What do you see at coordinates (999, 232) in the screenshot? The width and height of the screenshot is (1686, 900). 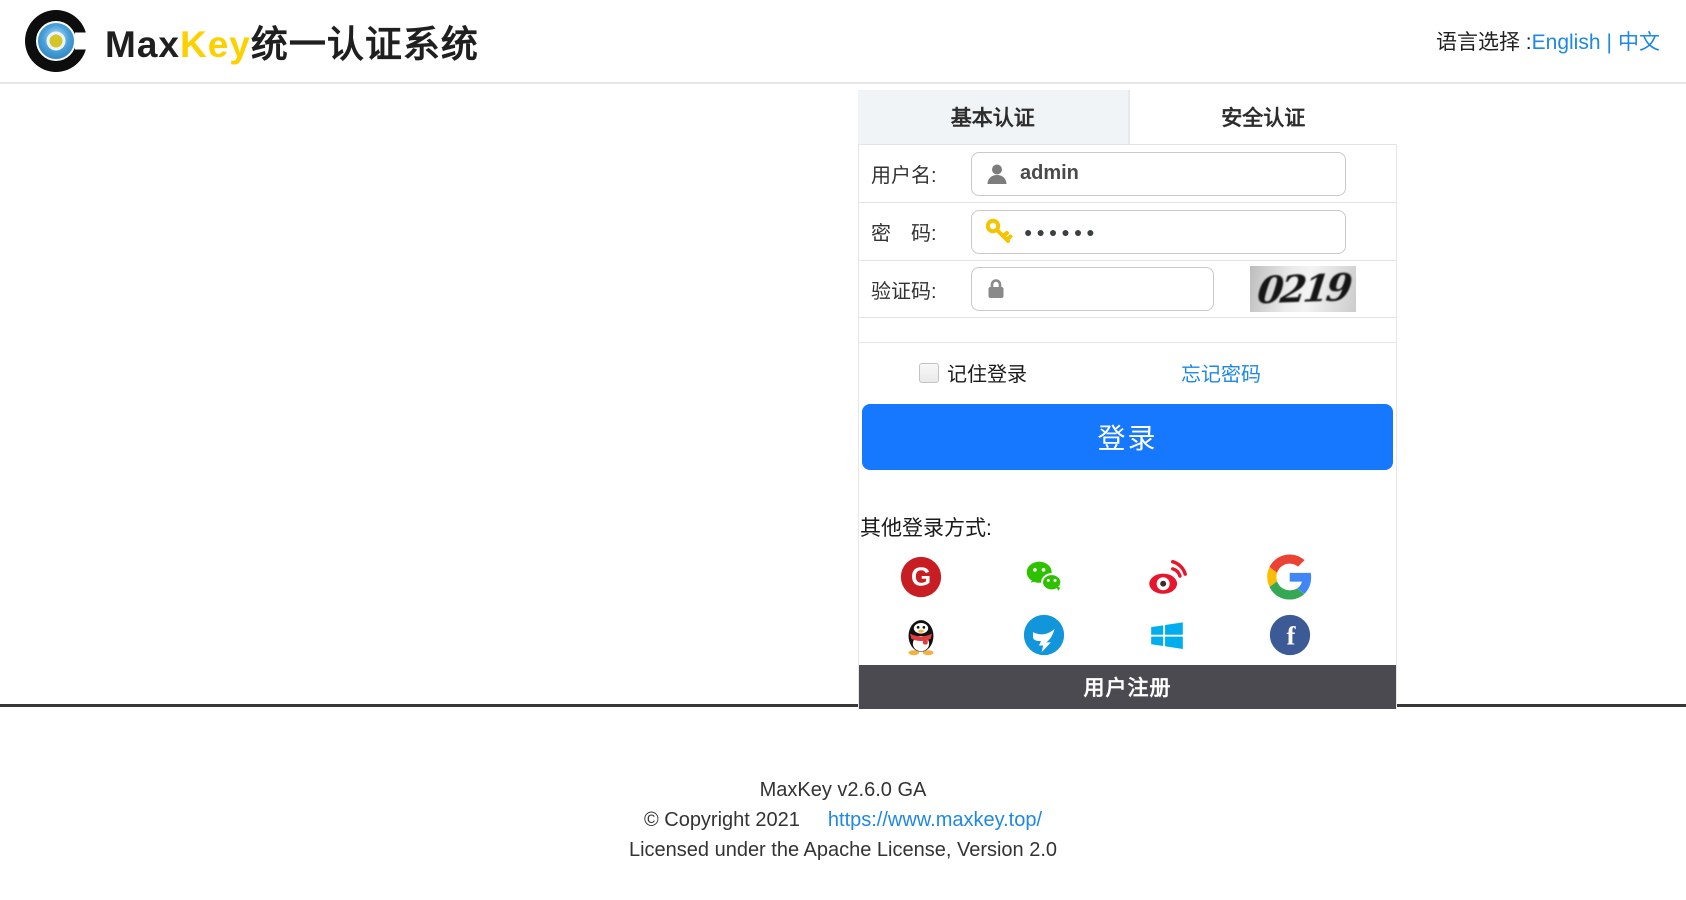 I see `key-icon` at bounding box center [999, 232].